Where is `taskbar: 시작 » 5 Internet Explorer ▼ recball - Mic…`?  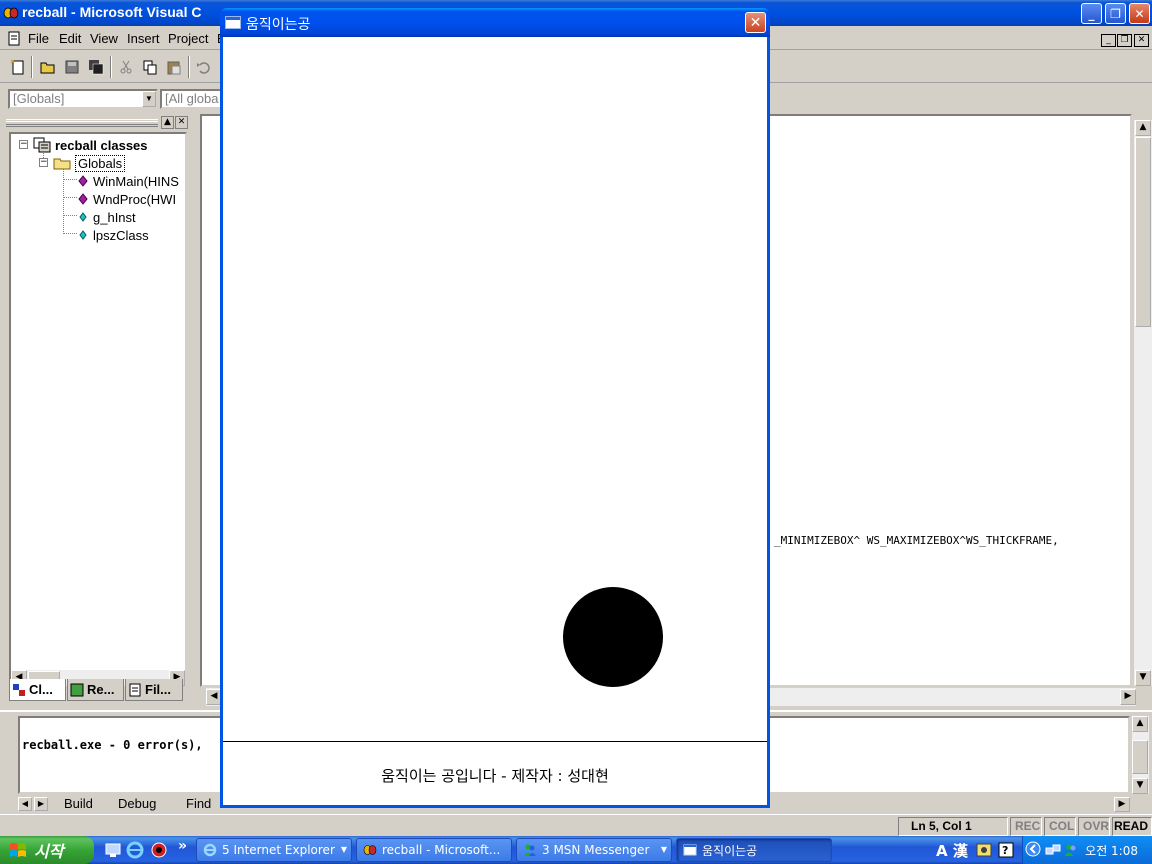 taskbar: 시작 » 5 Internet Explorer ▼ recball - Mic… is located at coordinates (576, 850).